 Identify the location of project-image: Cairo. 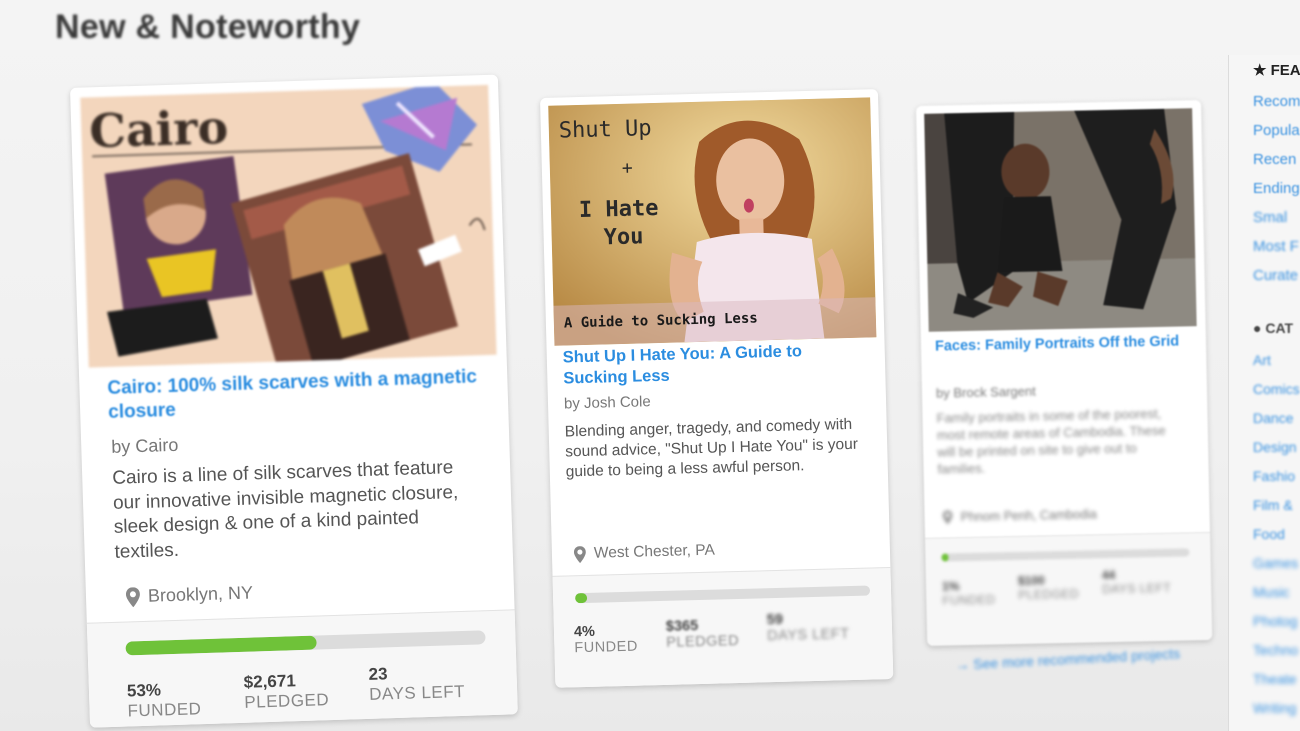
(288, 226).